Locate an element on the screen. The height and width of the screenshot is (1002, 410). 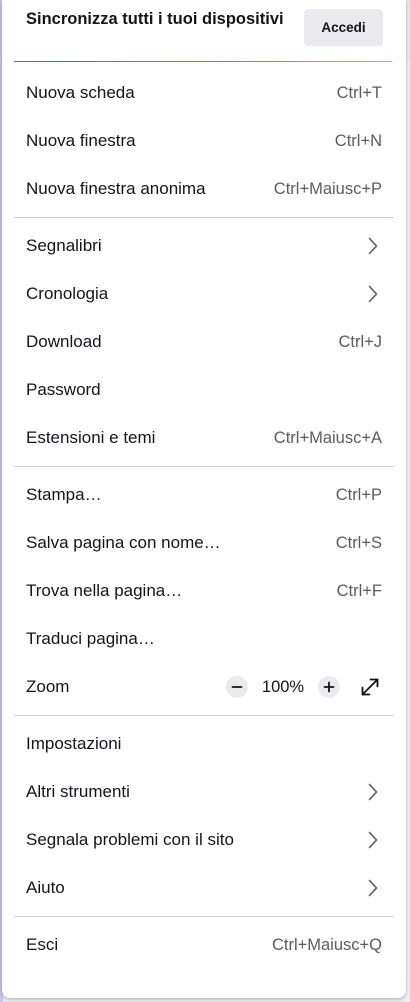
menu-item-shortcut: Ctrl+F is located at coordinates (359, 590).